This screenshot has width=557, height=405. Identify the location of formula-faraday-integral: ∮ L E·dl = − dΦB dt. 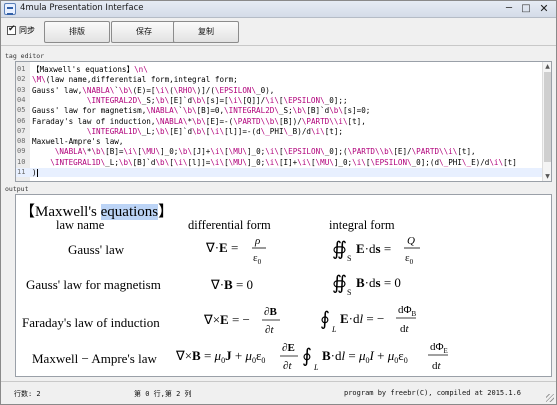
(370, 322).